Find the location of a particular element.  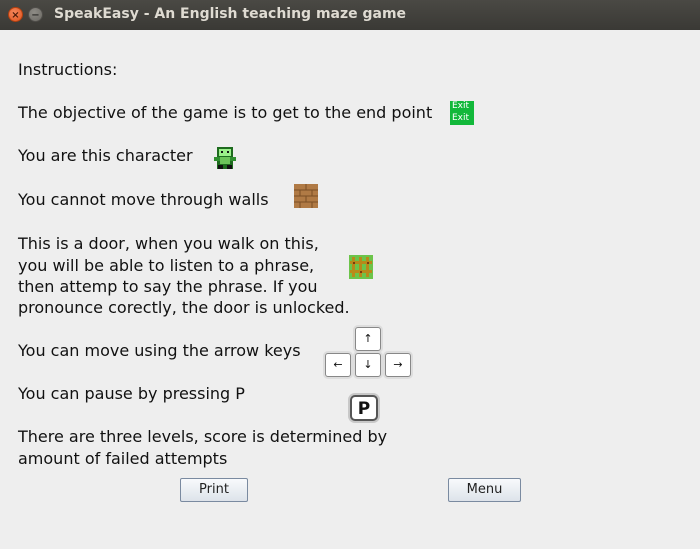

p-key-icon: P is located at coordinates (364, 408).